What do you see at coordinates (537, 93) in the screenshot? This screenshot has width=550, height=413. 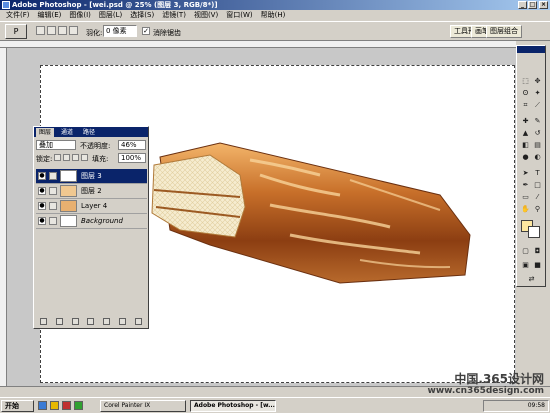 I see `magic-wand-icon: ✦` at bounding box center [537, 93].